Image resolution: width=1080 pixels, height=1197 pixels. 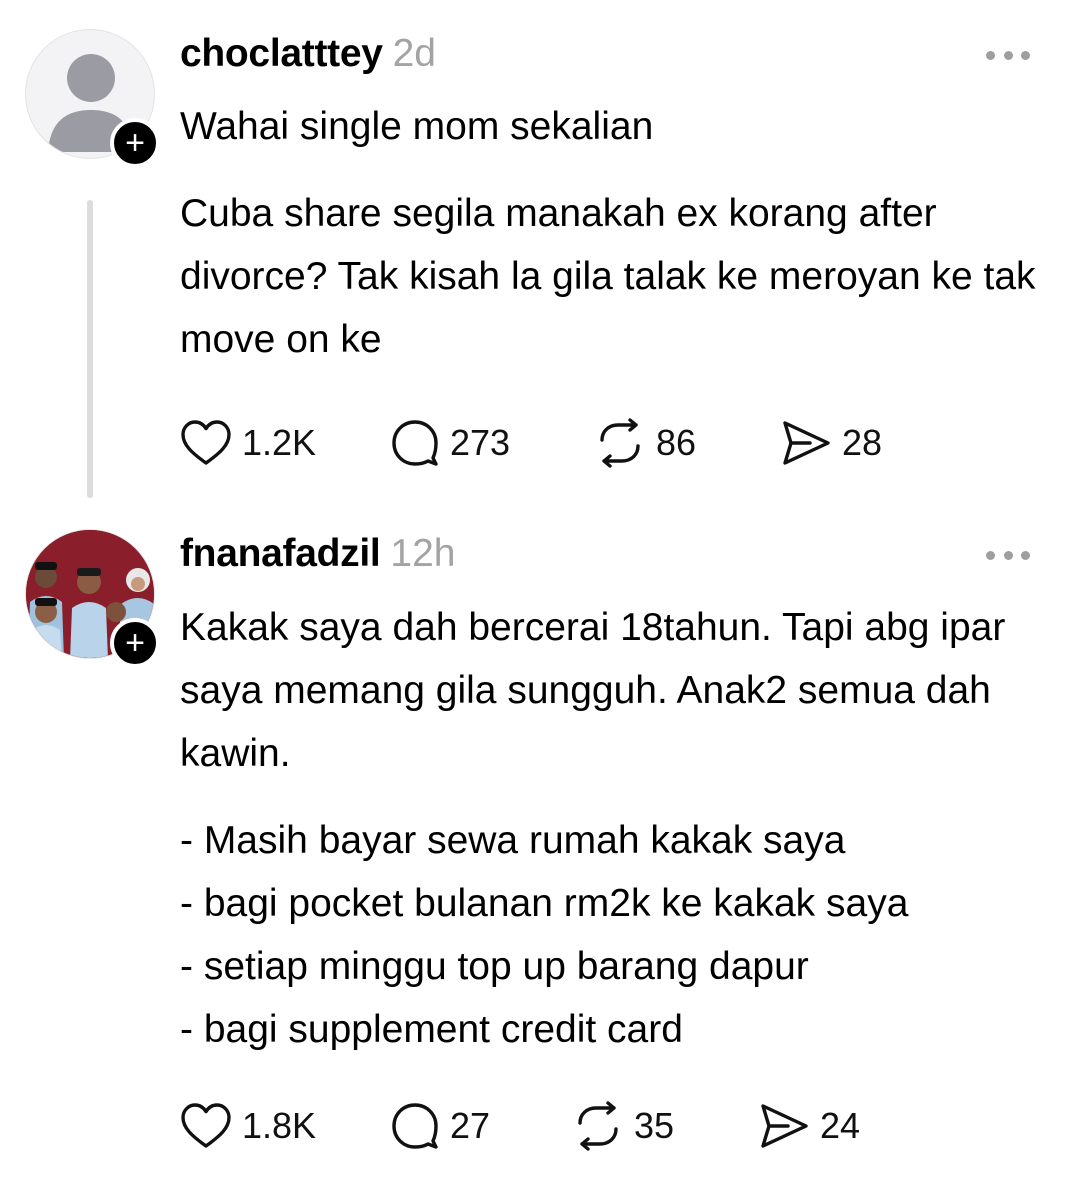 I want to click on share-count: 28, so click(x=862, y=442).